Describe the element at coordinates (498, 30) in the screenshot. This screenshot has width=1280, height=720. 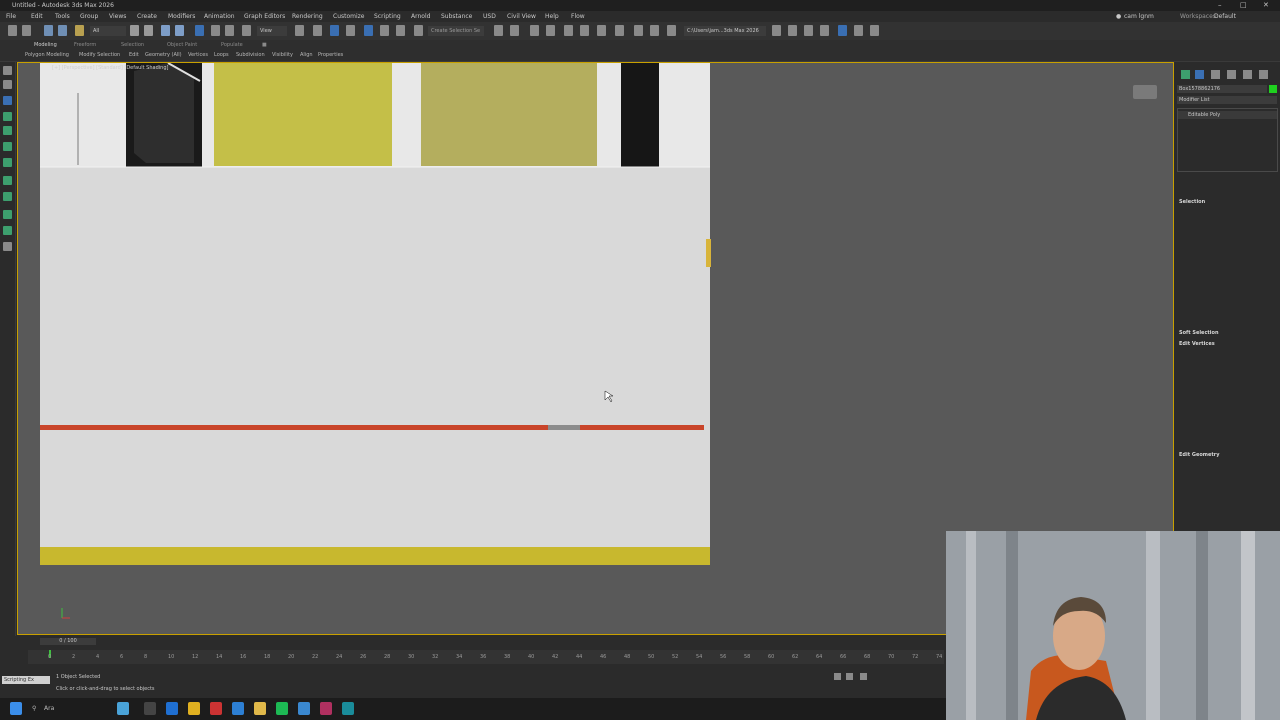
I see `mirror-tool-icon` at that location.